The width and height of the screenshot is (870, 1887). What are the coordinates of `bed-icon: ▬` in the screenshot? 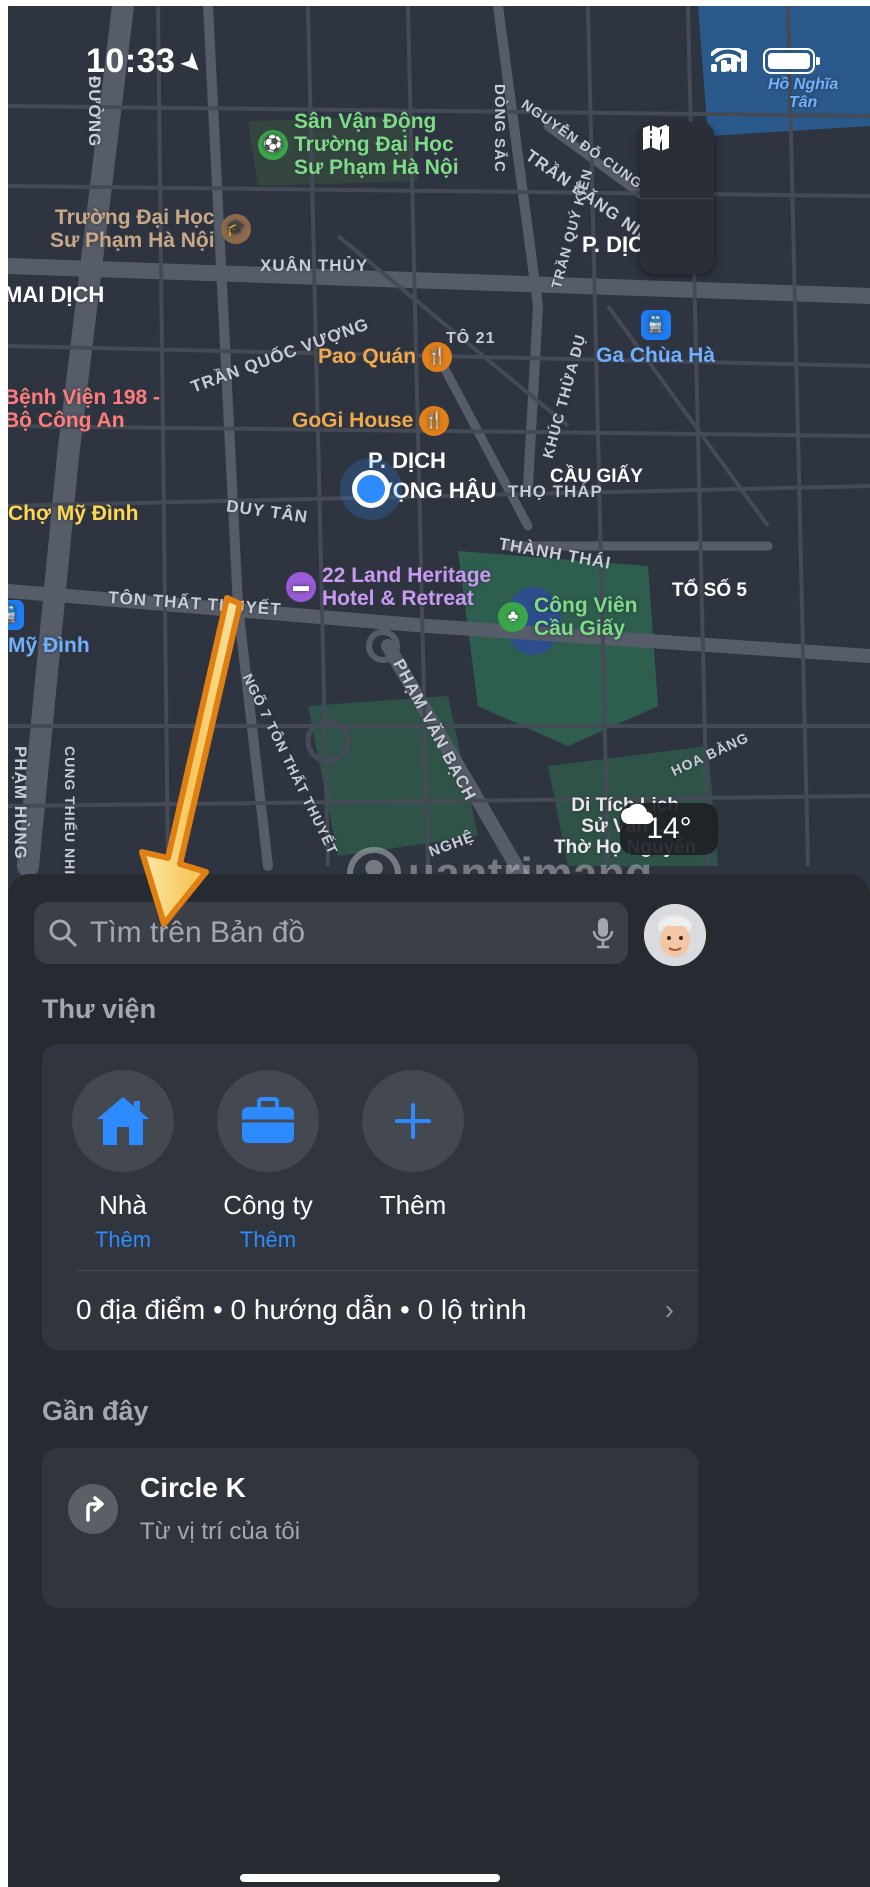 It's located at (301, 587).